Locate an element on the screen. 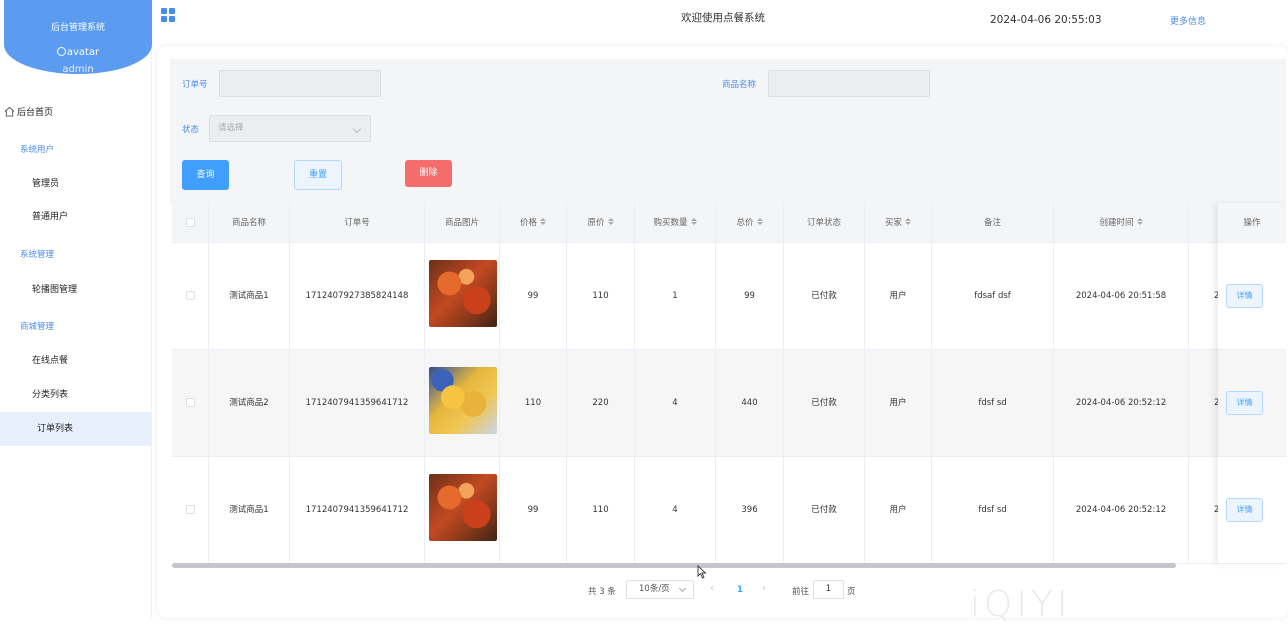 This screenshot has width=1288, height=625. avatar-icon is located at coordinates (61, 51).